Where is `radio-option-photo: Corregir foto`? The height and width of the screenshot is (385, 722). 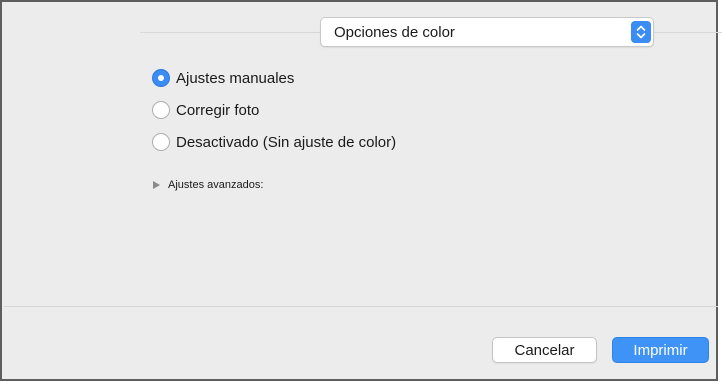 radio-option-photo: Corregir foto is located at coordinates (205, 110).